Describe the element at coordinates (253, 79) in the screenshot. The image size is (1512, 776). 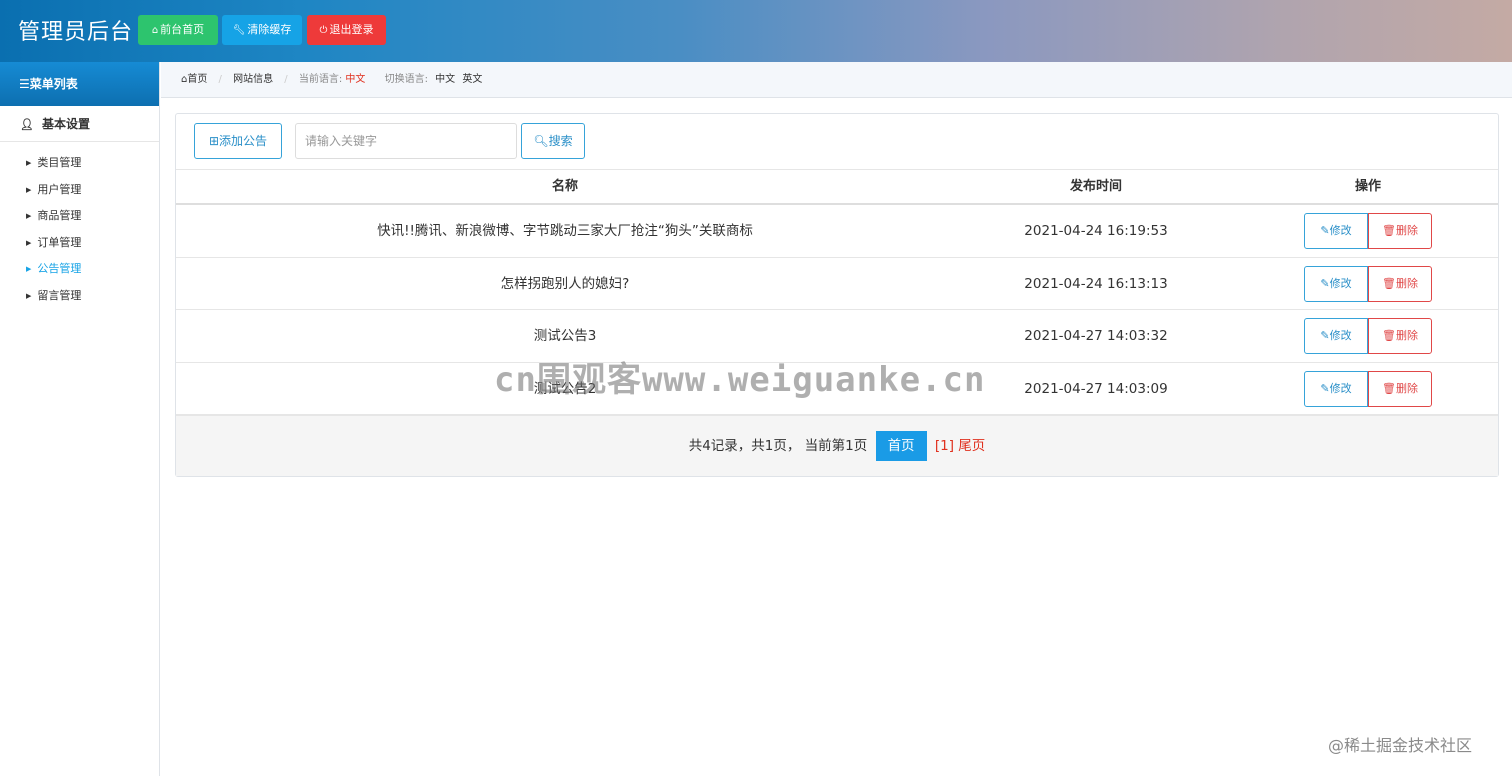
I see `breadcrumb-site-info: 网站信息` at that location.